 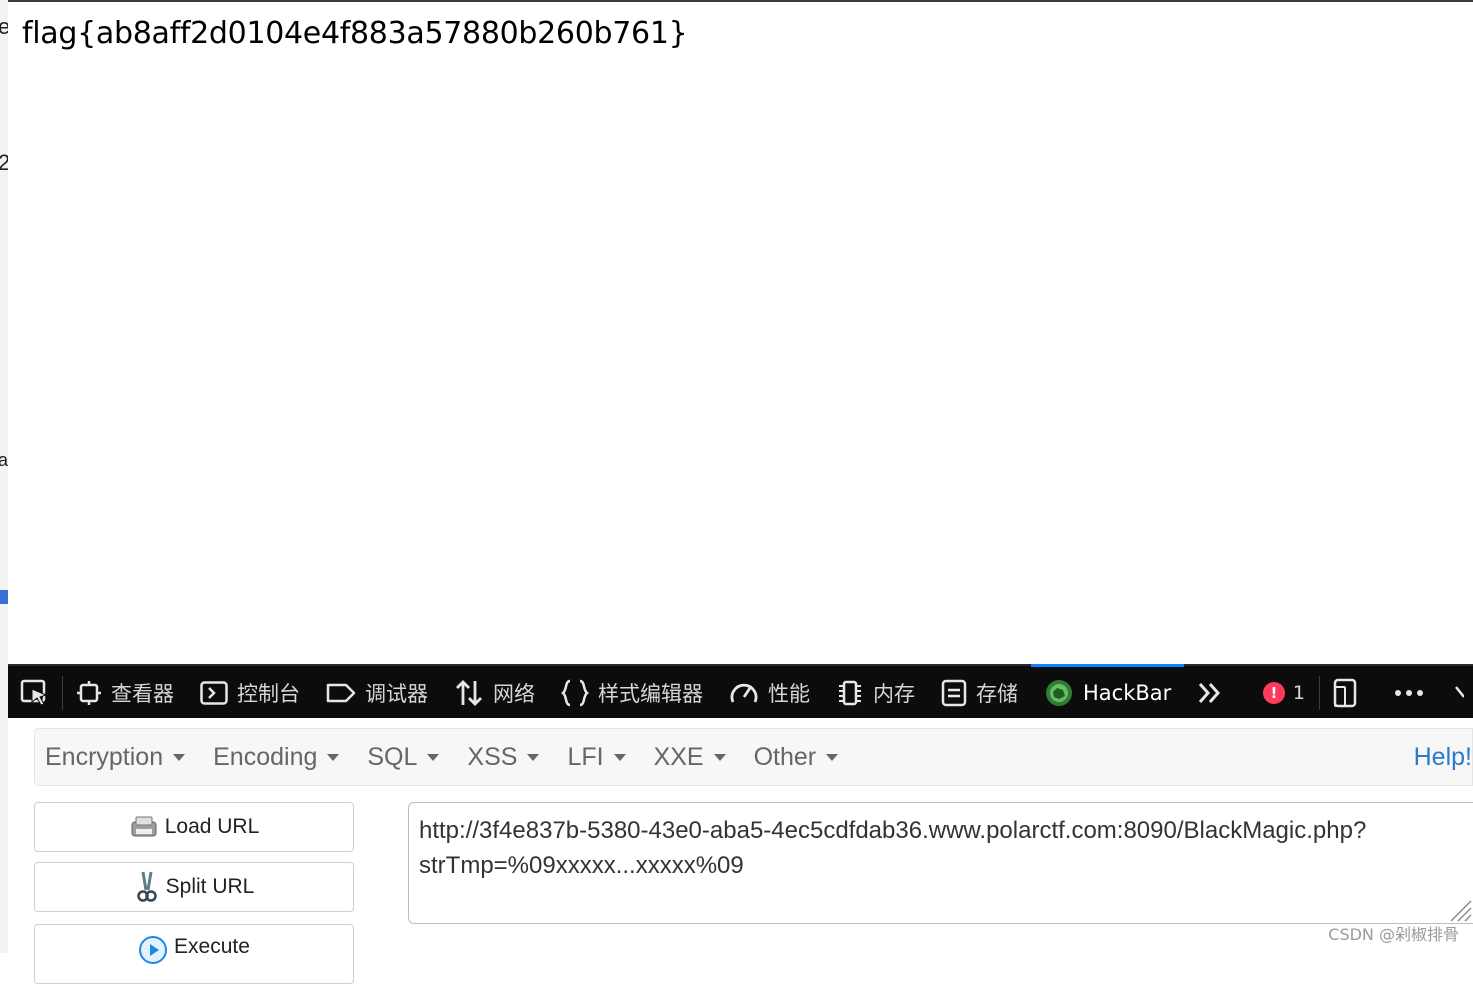 I want to click on menu-other: Other, so click(x=800, y=757).